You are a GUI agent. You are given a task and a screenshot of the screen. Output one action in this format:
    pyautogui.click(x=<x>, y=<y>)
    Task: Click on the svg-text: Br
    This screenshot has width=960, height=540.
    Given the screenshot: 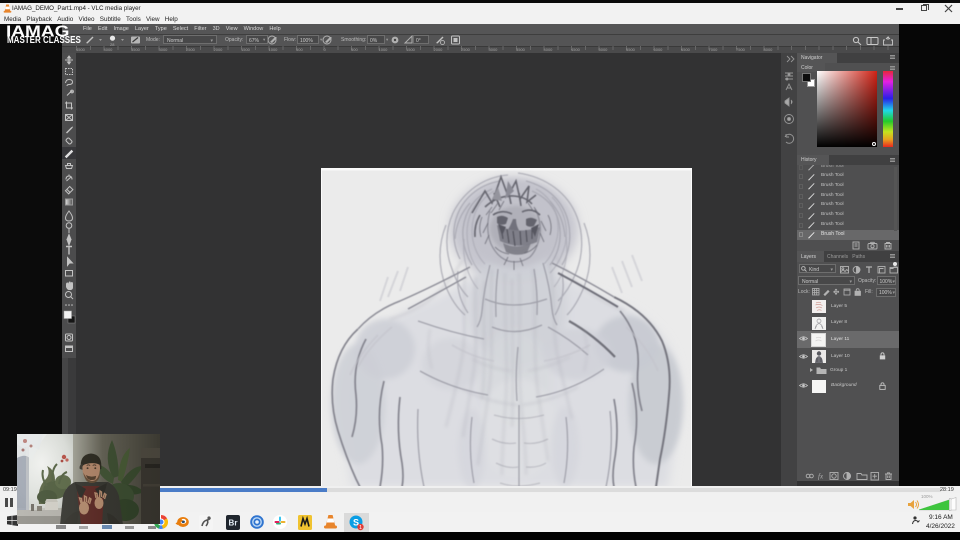 What is the action you would take?
    pyautogui.click(x=233, y=522)
    